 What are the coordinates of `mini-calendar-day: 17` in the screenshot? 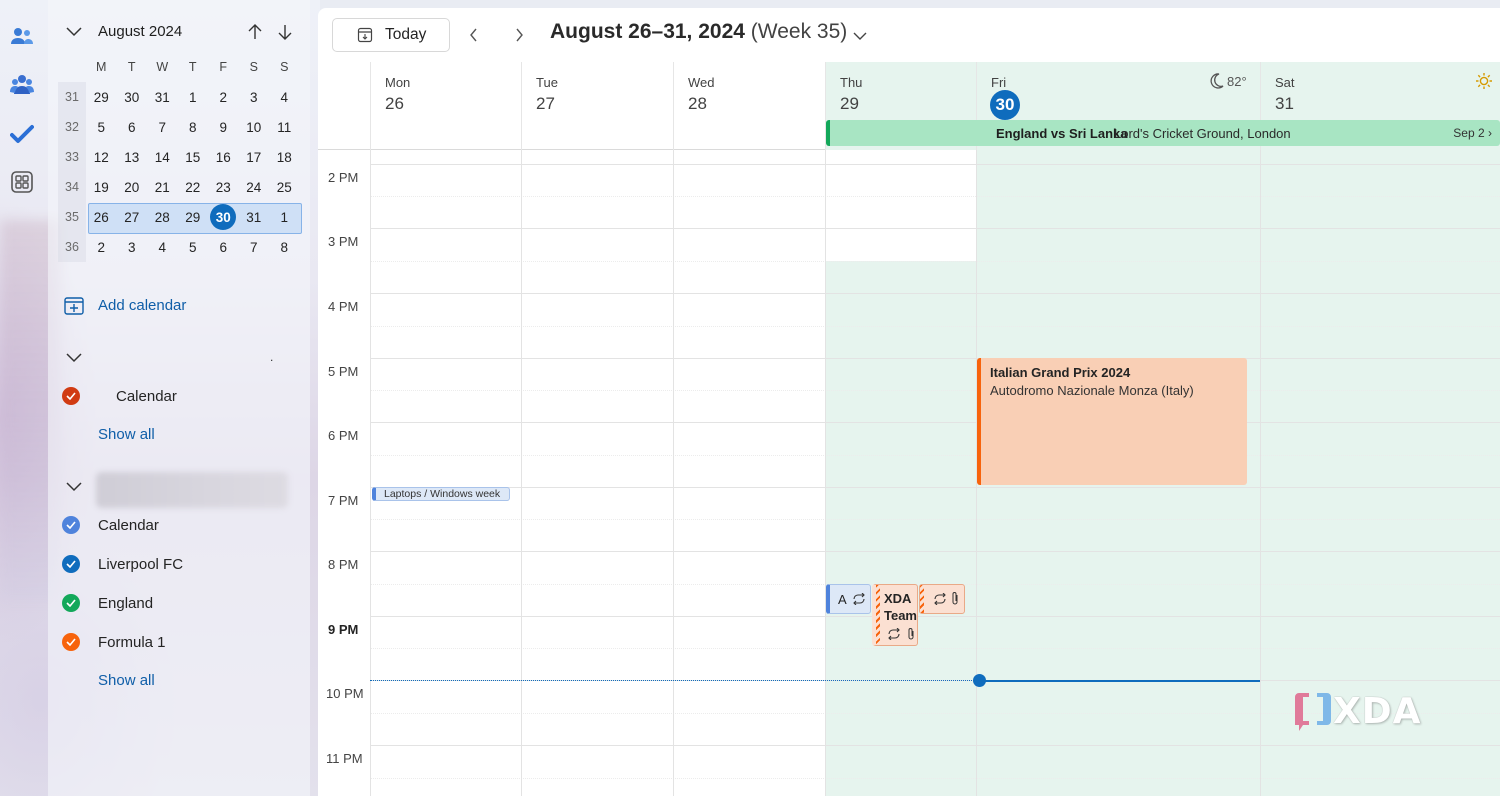 It's located at (254, 157).